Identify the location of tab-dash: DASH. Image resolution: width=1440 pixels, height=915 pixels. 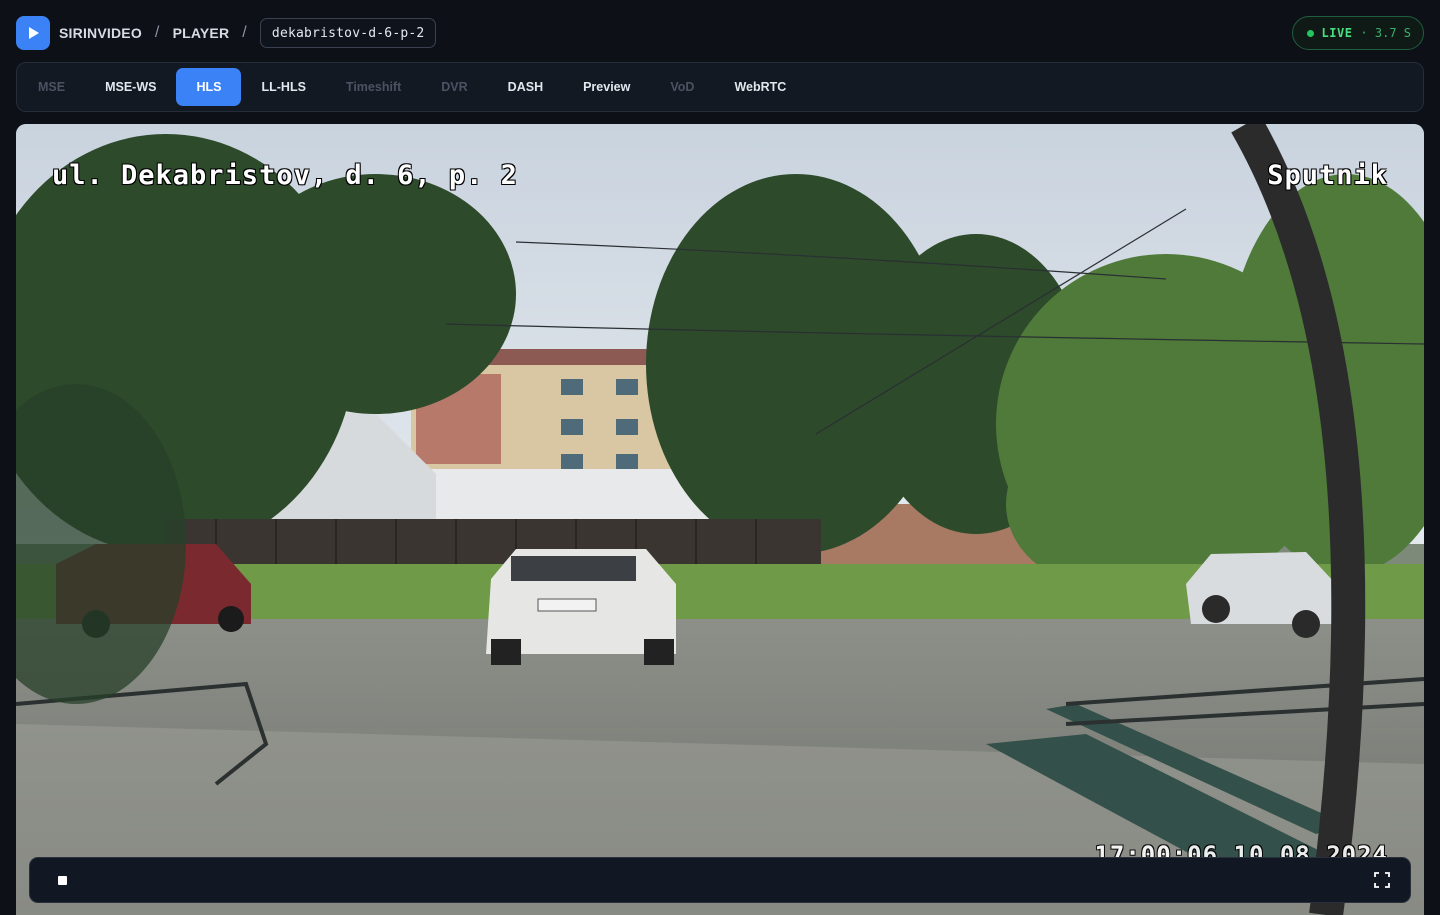
(525, 87).